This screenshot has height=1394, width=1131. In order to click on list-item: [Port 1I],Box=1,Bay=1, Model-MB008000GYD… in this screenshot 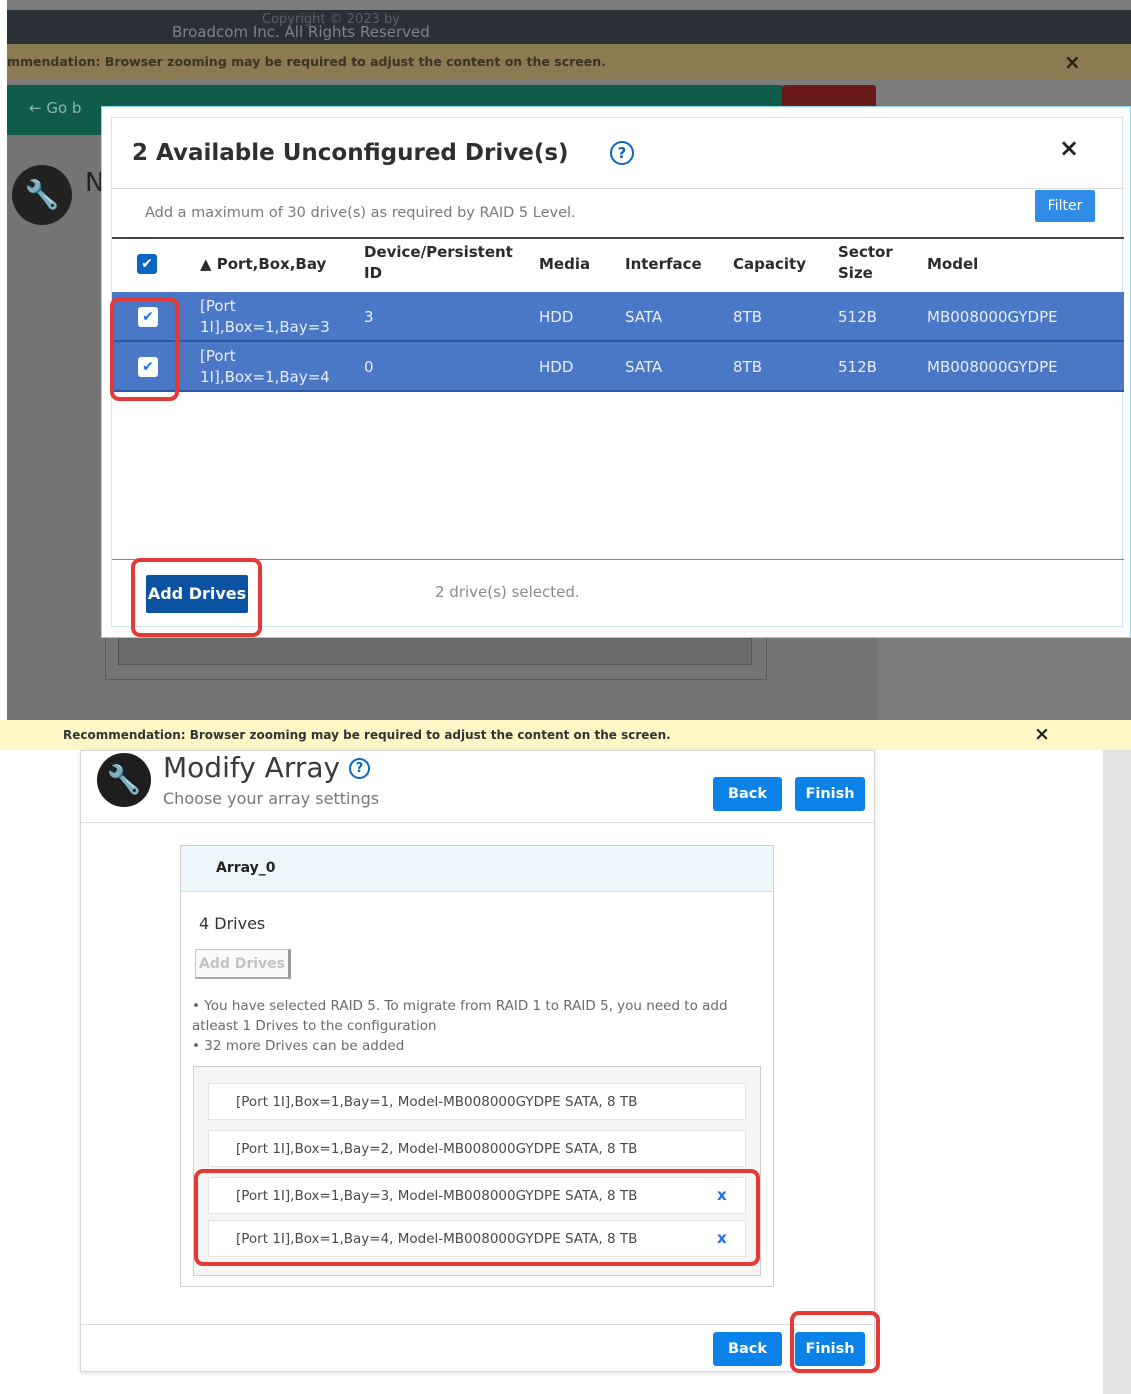, I will do `click(477, 1101)`.